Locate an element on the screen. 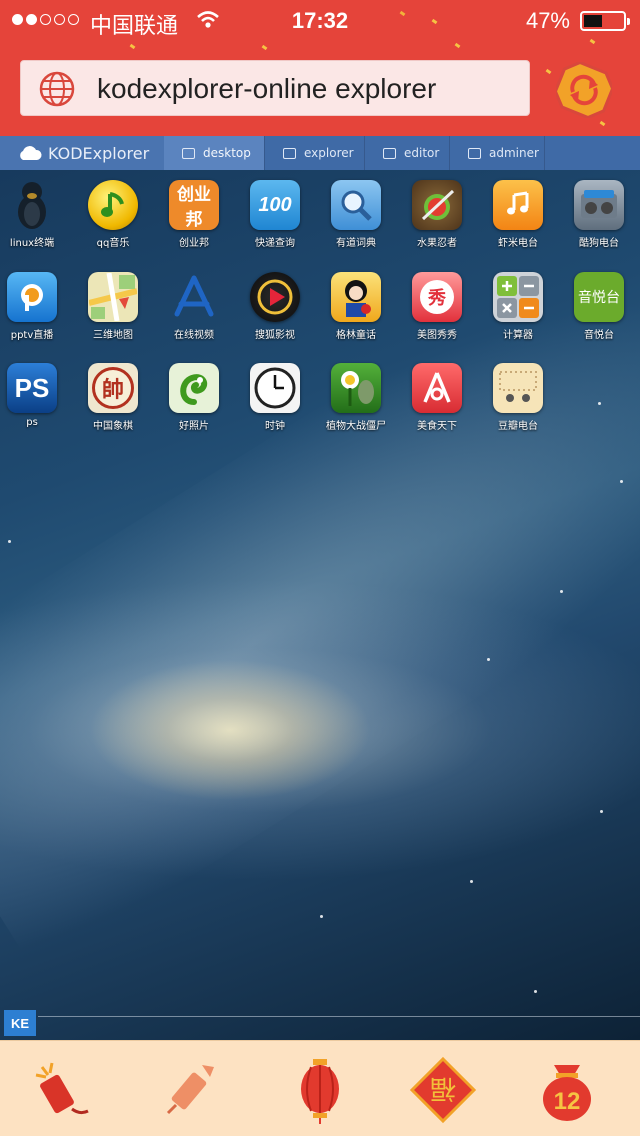  app-label: 好照片 is located at coordinates (194, 426).